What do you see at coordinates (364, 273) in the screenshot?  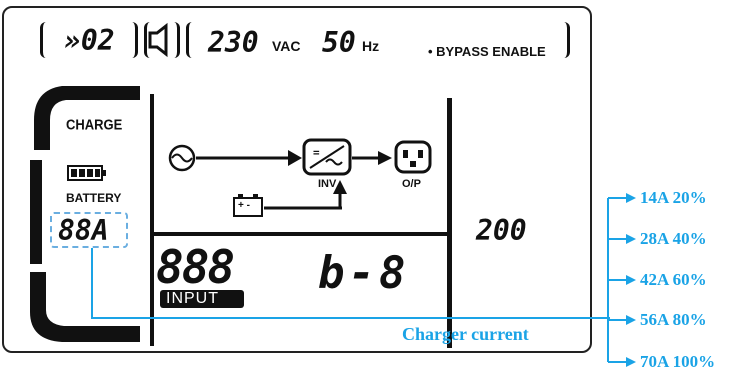 I see `code-display: b-8` at bounding box center [364, 273].